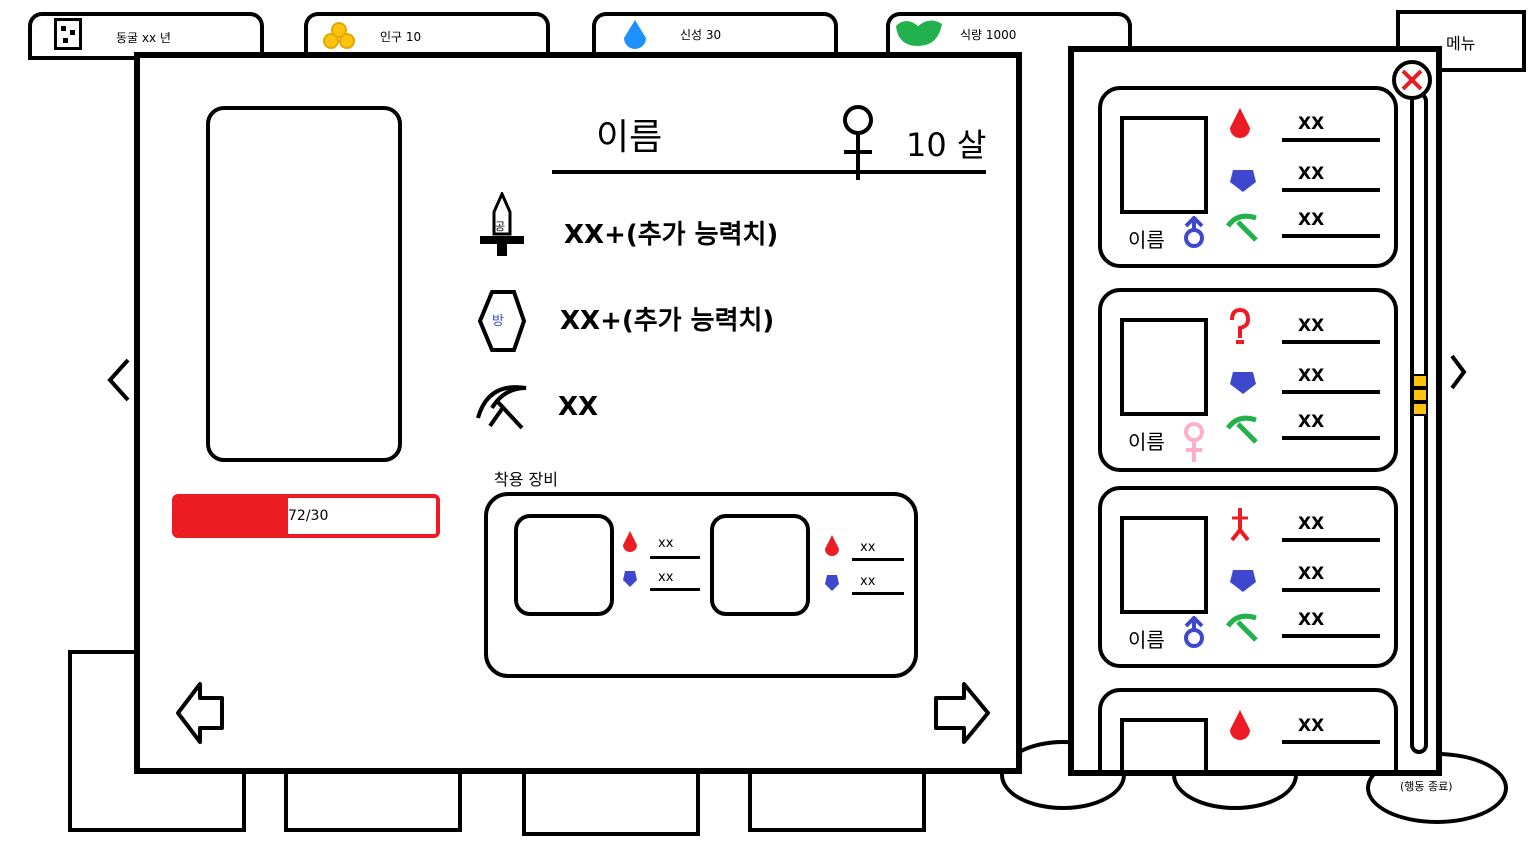  I want to click on divinity-tab: 신성 30, so click(715, 32).